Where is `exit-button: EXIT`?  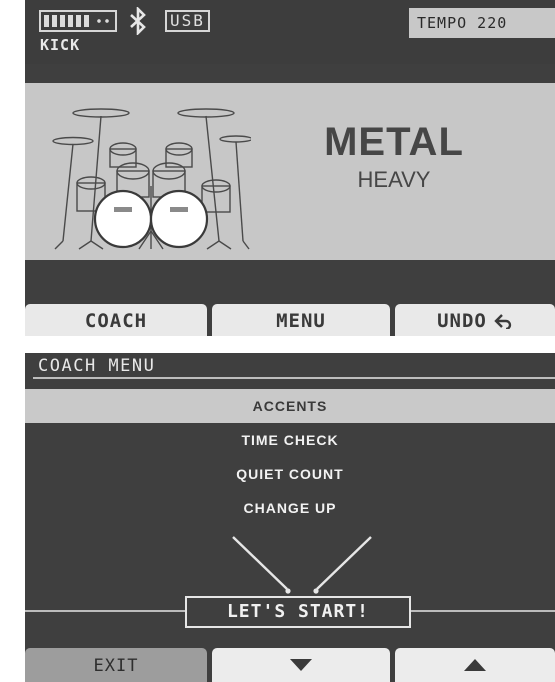 exit-button: EXIT is located at coordinates (116, 665).